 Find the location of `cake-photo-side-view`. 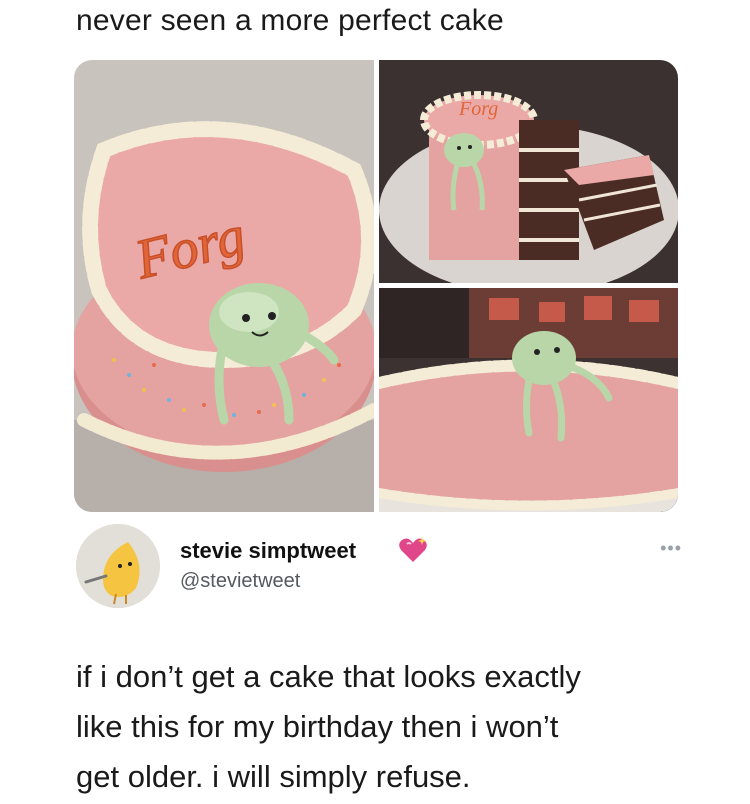

cake-photo-side-view is located at coordinates (528, 400).